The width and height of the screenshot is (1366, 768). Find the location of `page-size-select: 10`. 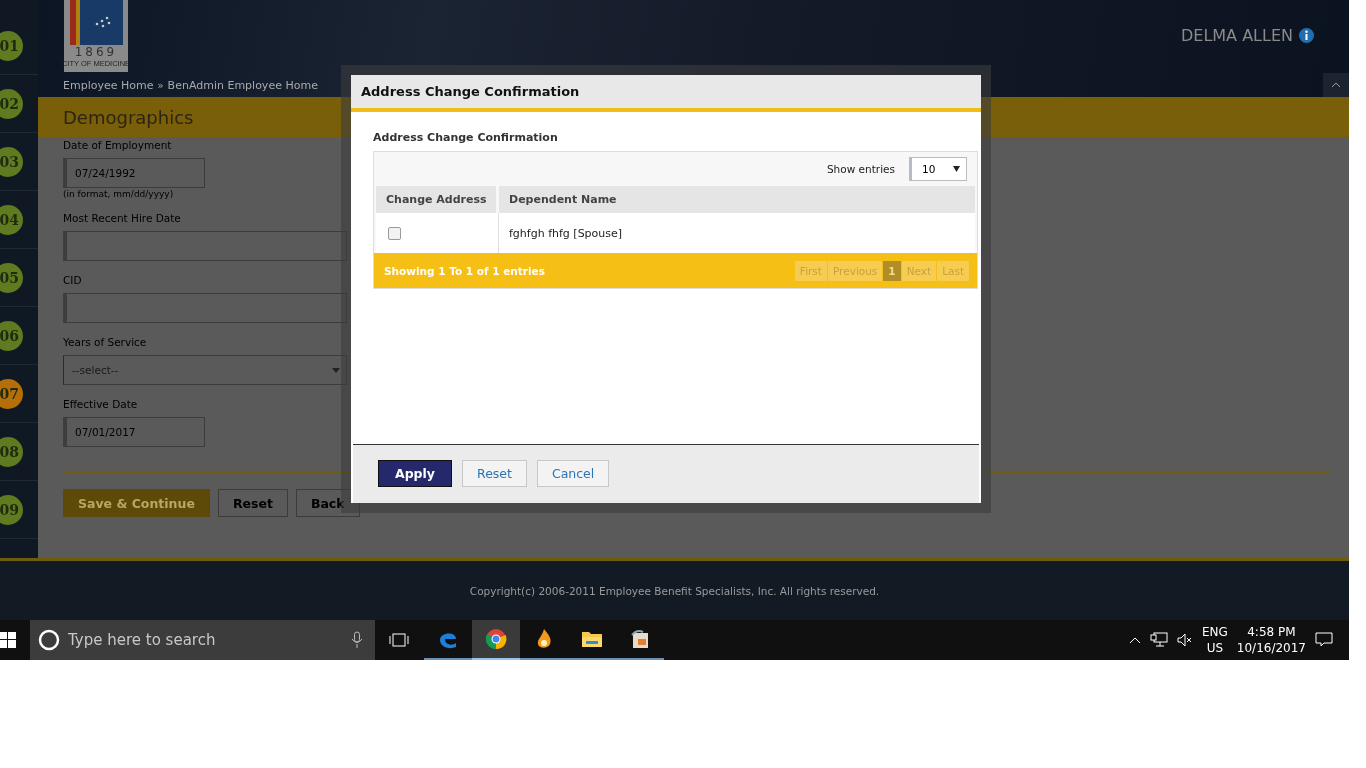

page-size-select: 10 is located at coordinates (938, 169).